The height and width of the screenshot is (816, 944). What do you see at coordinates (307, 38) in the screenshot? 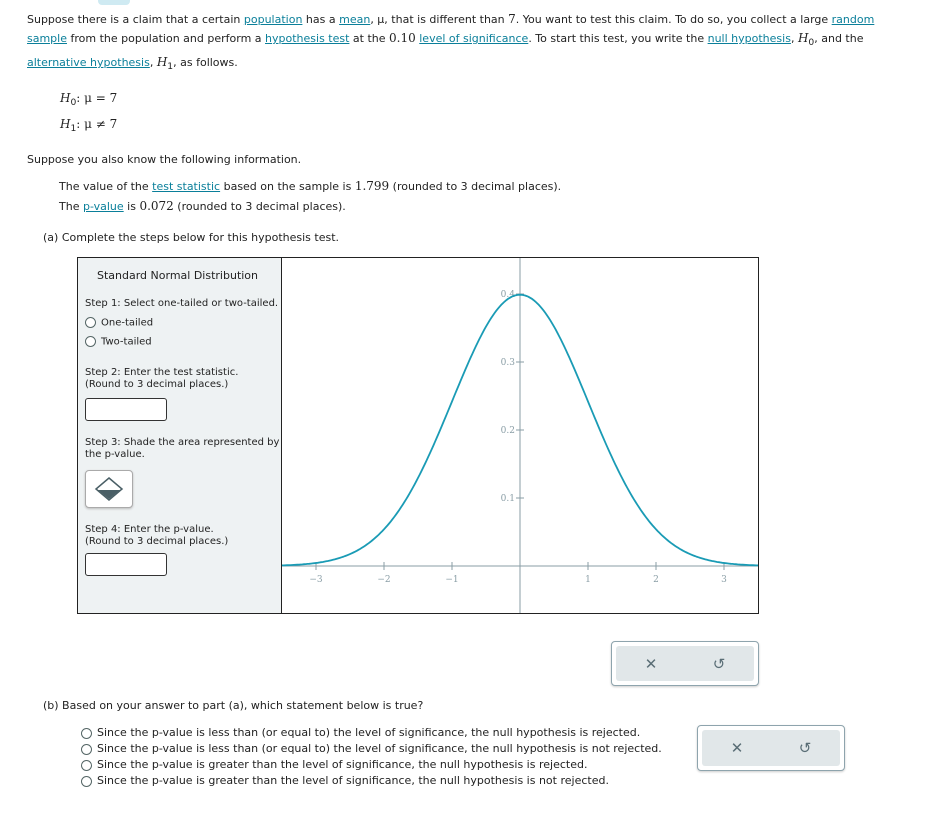
I see `hypothesis-test-link: hypothesis test` at bounding box center [307, 38].